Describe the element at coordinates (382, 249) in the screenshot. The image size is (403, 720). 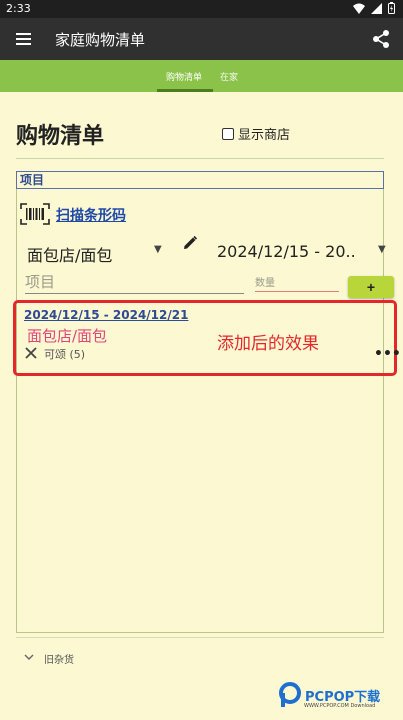
I see `date-dropdown-arrow-icon: ▼` at that location.